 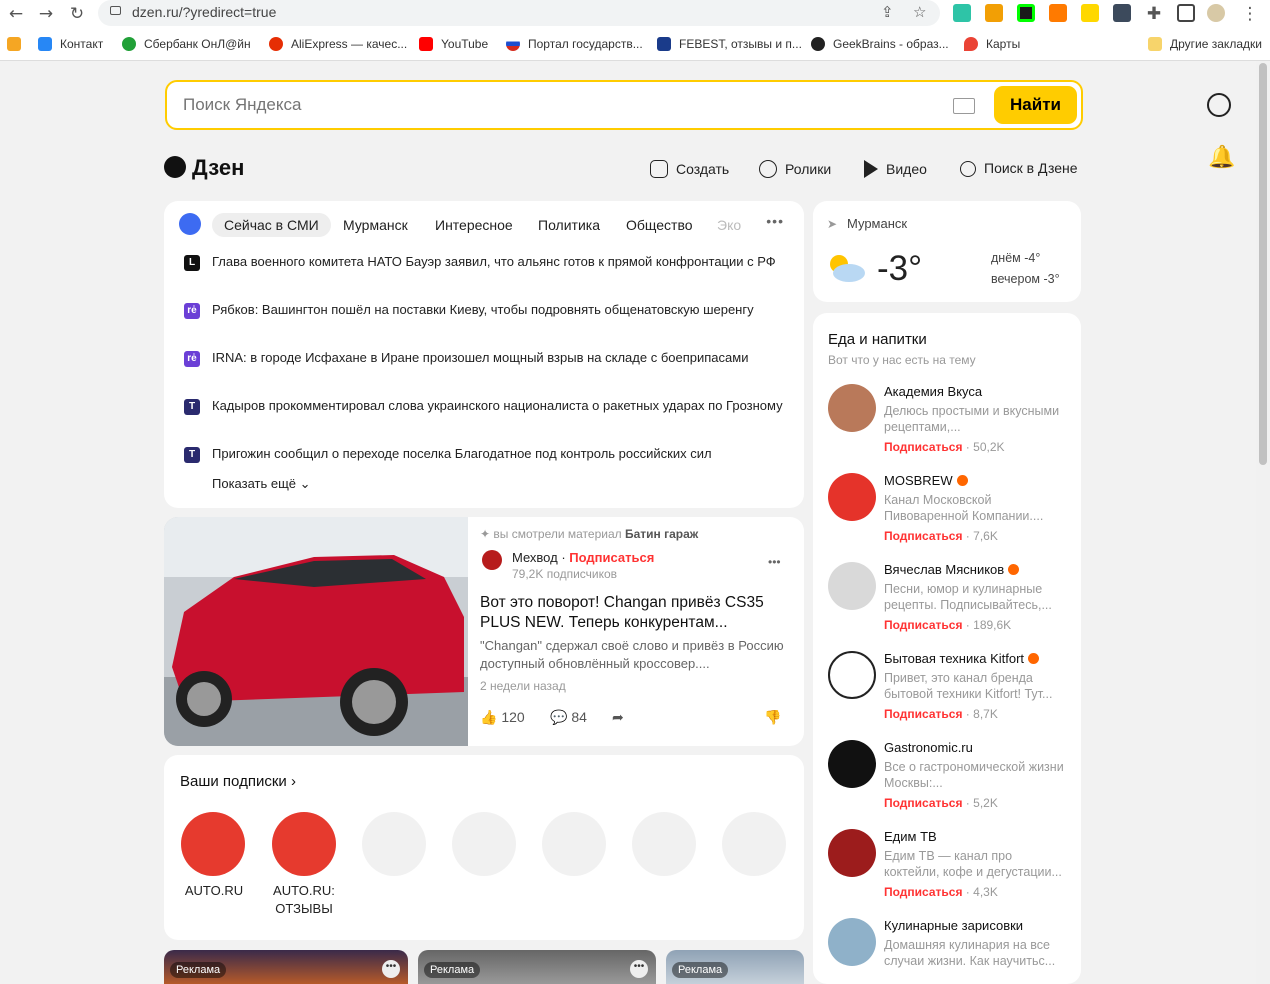 What do you see at coordinates (453, 44) in the screenshot?
I see `bookmark: YouTube` at bounding box center [453, 44].